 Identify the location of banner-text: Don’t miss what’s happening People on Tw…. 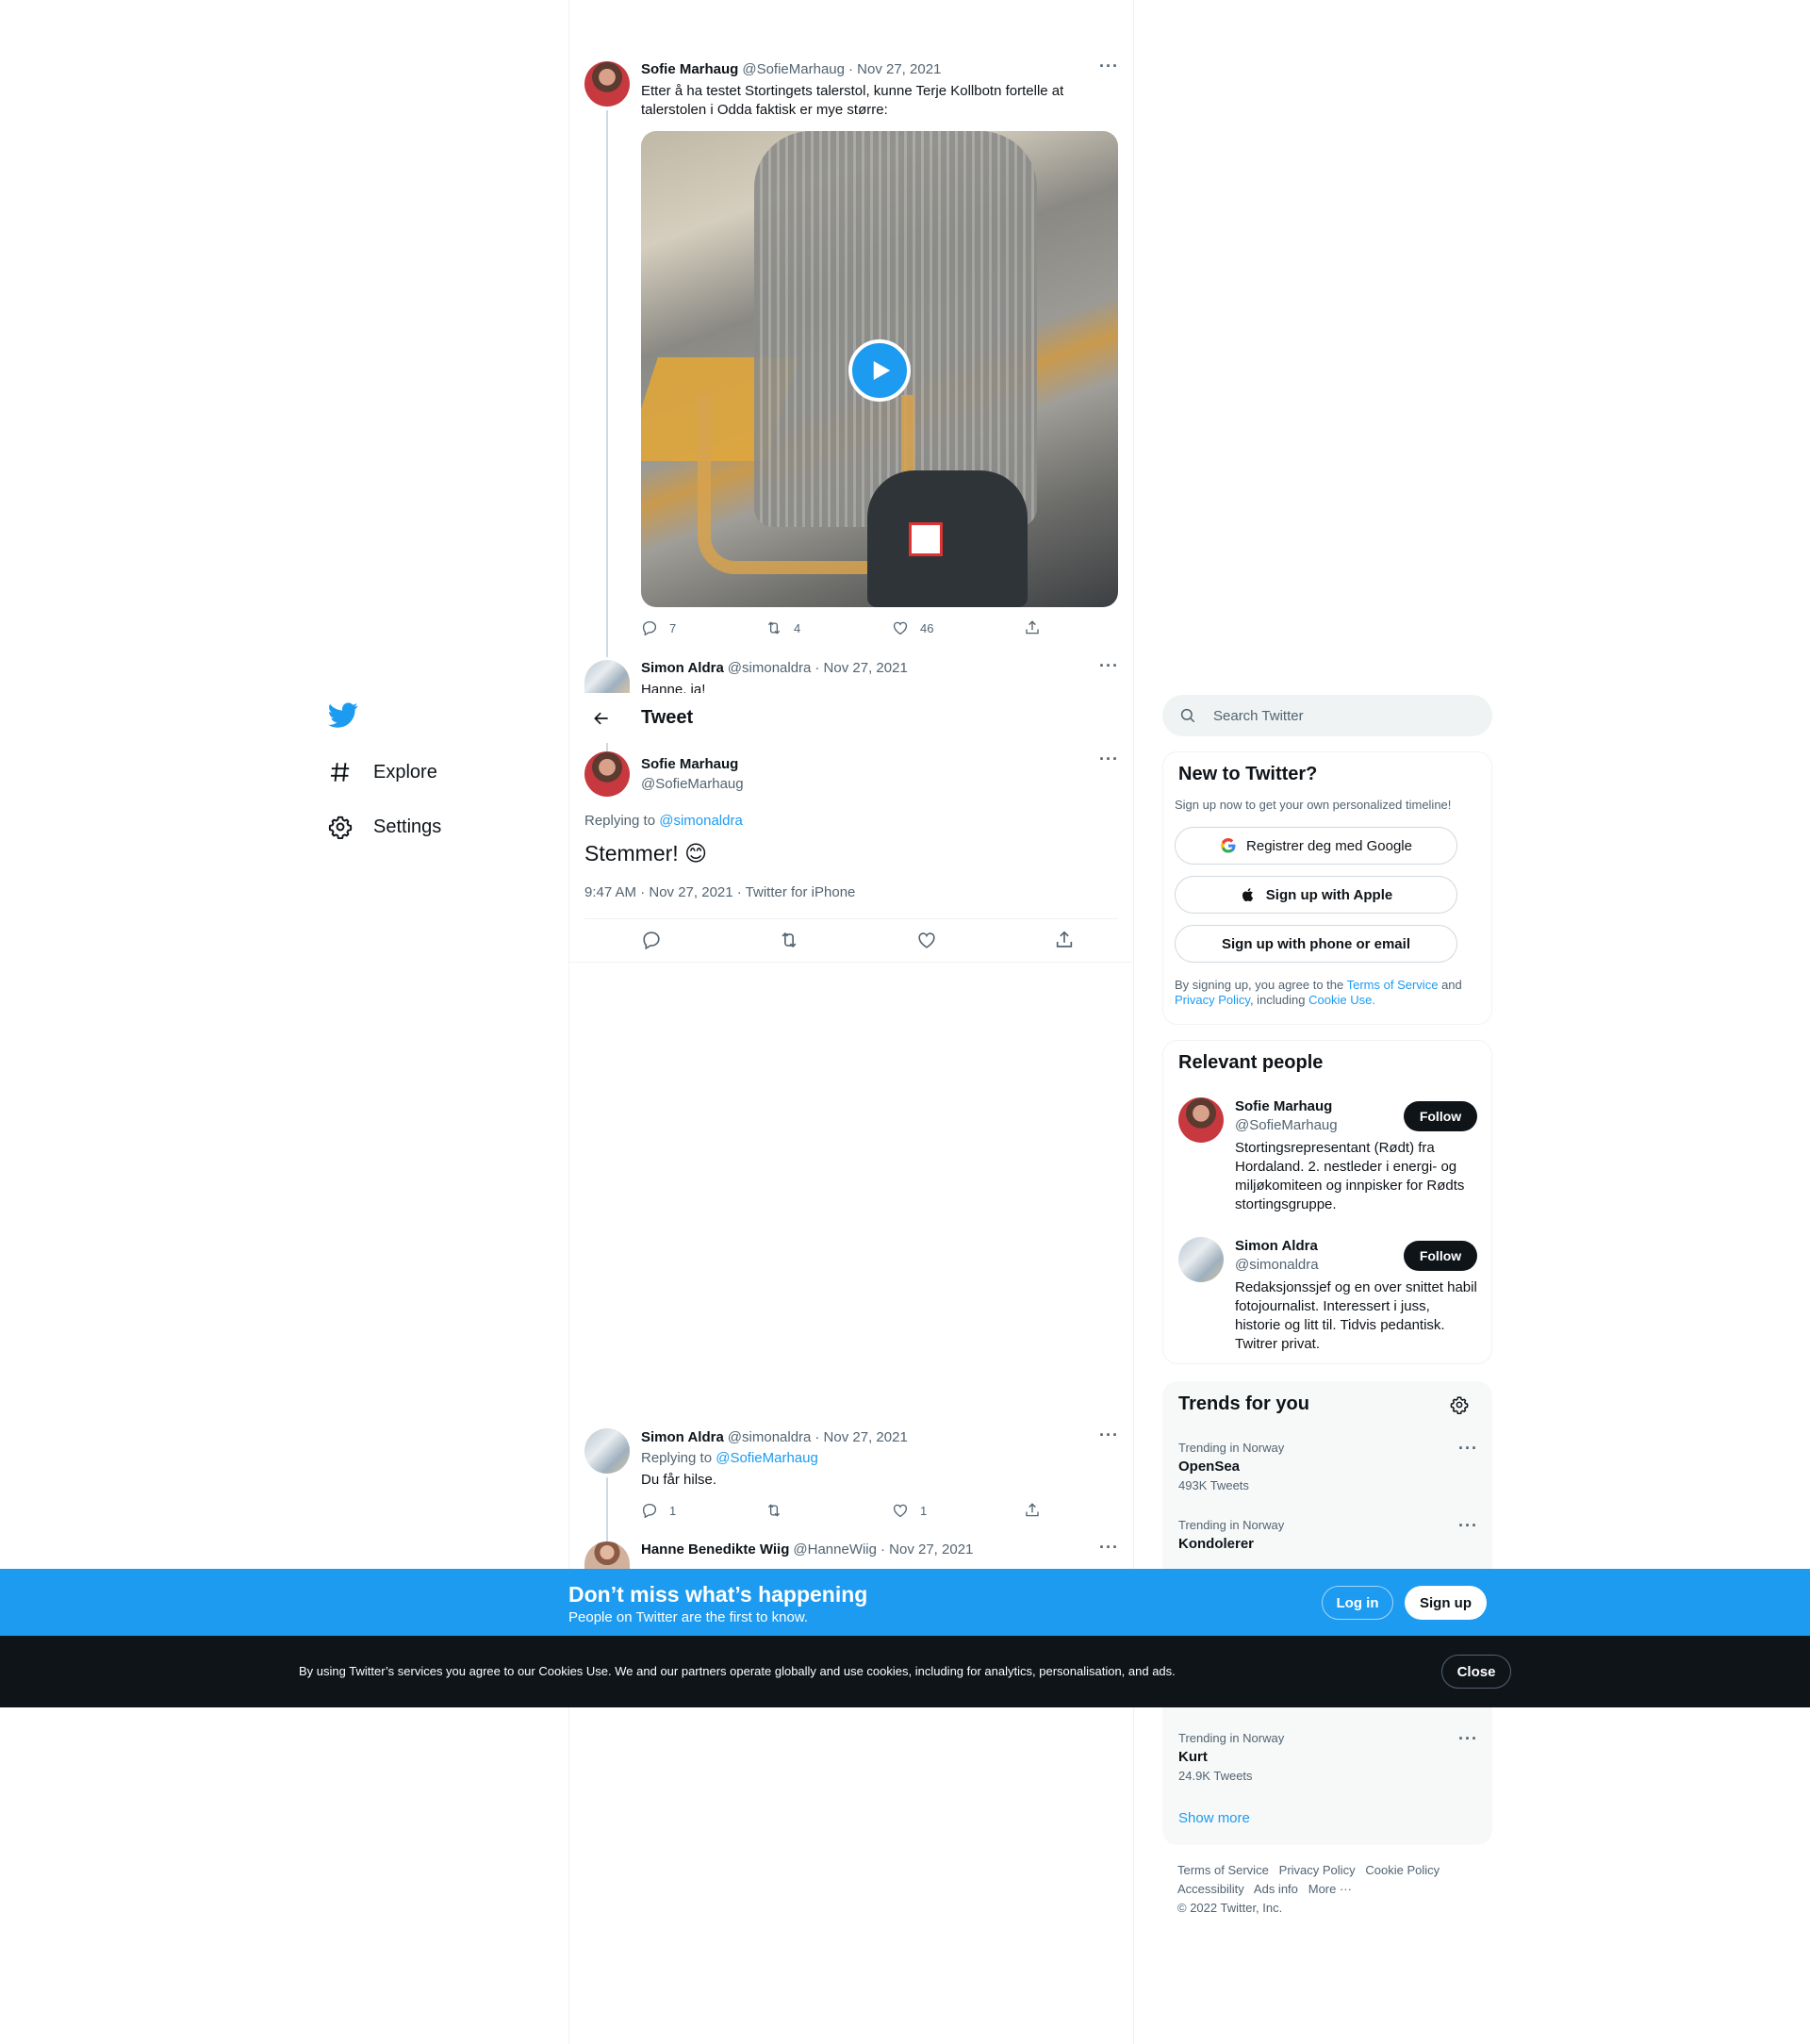
(717, 1603).